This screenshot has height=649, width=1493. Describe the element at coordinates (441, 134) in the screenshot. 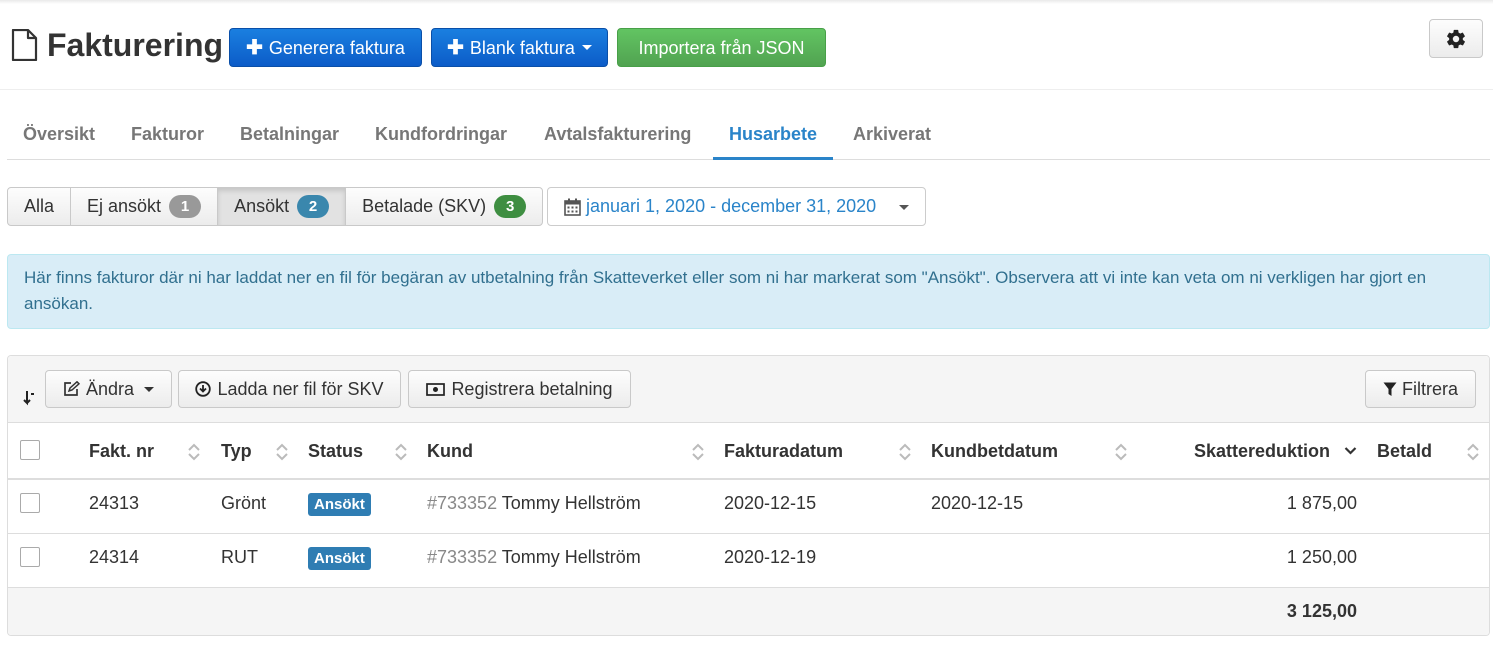

I see `tab-kundfordringar: Kundfordringar` at that location.